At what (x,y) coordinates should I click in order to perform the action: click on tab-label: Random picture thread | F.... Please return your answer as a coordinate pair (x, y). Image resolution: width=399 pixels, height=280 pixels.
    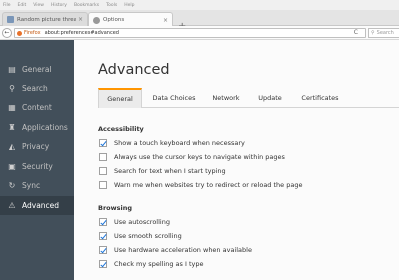
    Looking at the image, I should click on (46, 19).